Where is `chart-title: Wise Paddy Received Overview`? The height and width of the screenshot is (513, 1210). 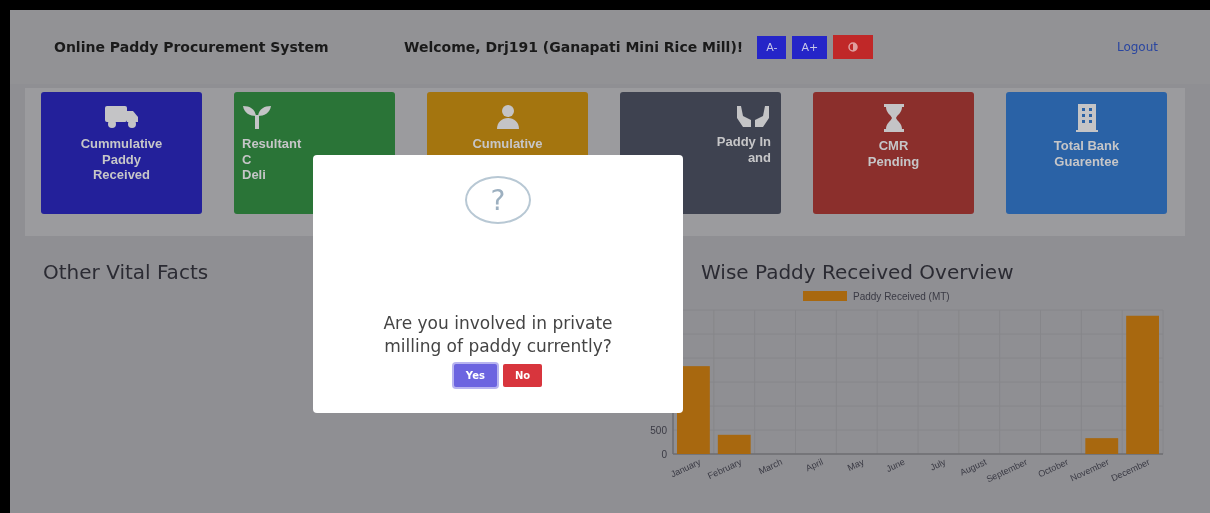
chart-title: Wise Paddy Received Overview is located at coordinates (858, 272).